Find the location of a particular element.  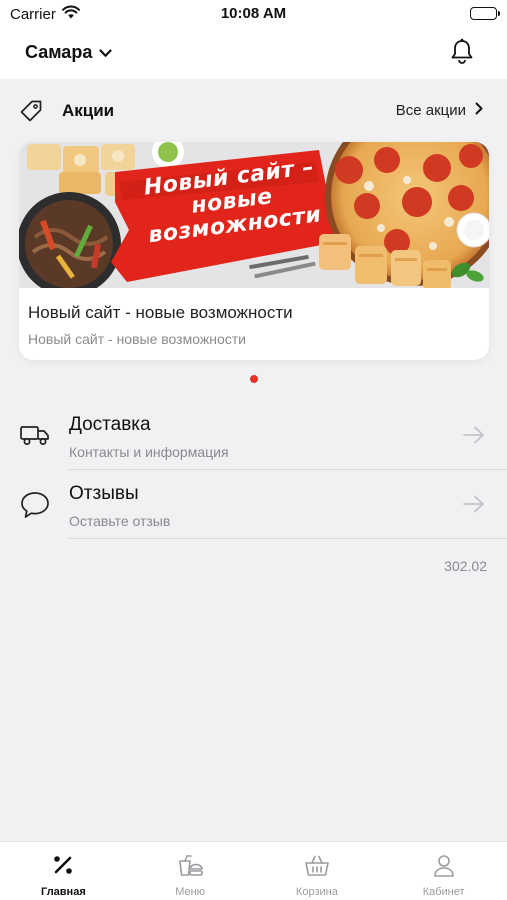

tab-cart: Корзина is located at coordinates (317, 871).